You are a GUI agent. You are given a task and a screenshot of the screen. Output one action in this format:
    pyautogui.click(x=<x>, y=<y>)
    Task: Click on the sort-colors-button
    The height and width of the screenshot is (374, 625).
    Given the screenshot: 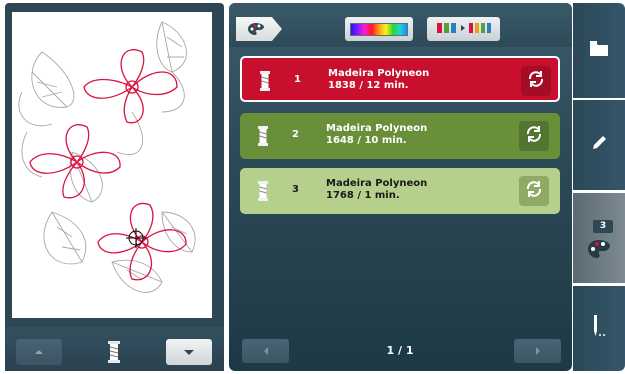 What is the action you would take?
    pyautogui.click(x=463, y=29)
    